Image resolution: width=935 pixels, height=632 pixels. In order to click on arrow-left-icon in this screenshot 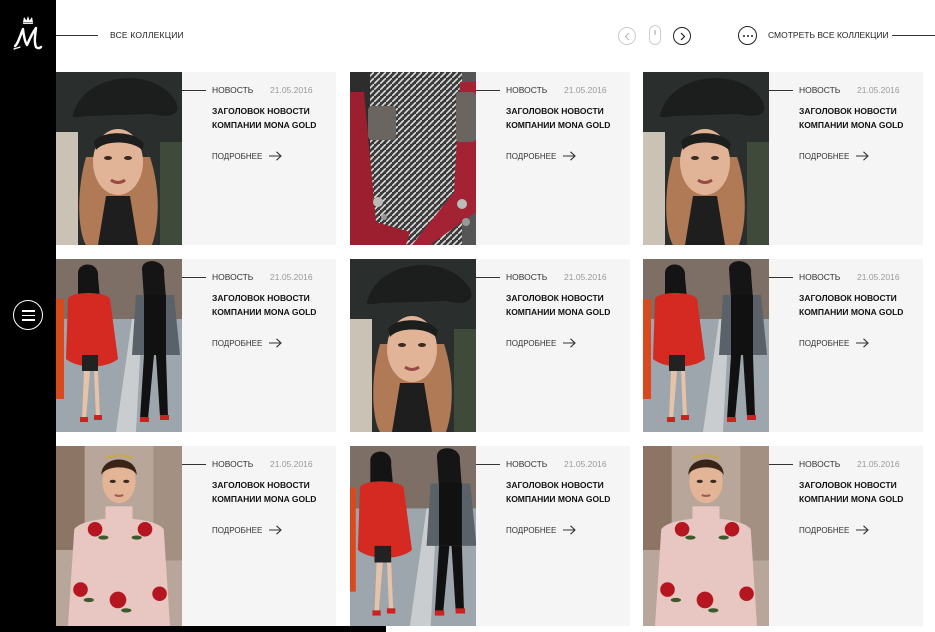, I will do `click(627, 36)`.